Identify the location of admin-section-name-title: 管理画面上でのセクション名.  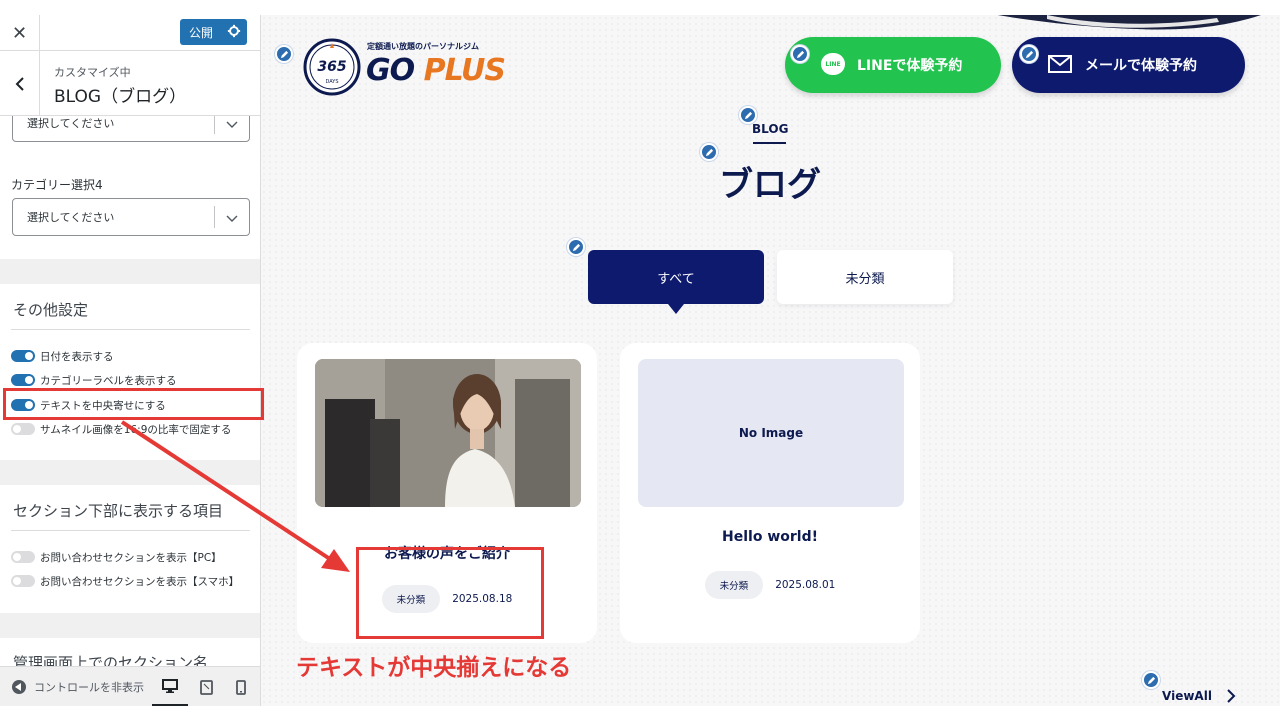
(111, 660).